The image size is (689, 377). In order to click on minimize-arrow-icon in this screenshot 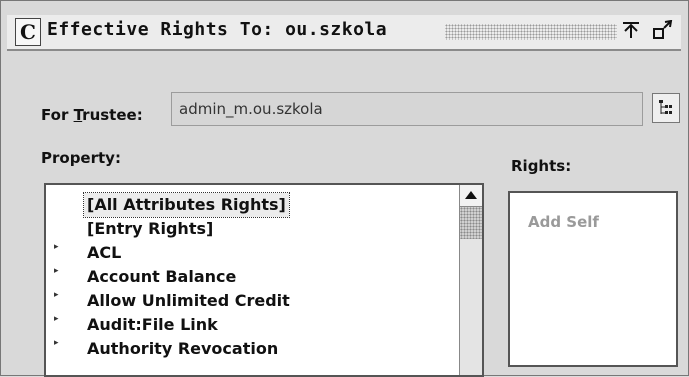, I will do `click(631, 30)`.